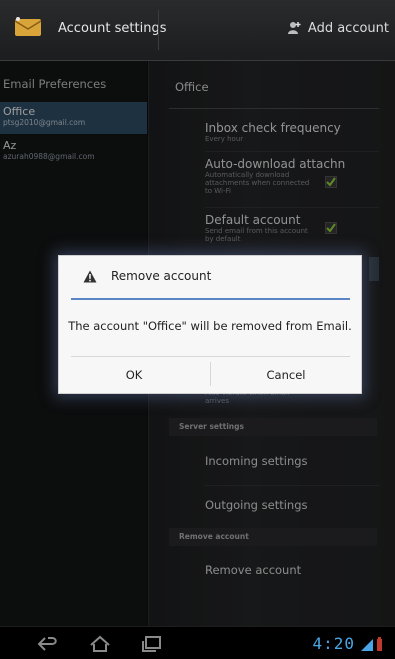  I want to click on back-icon, so click(48, 644).